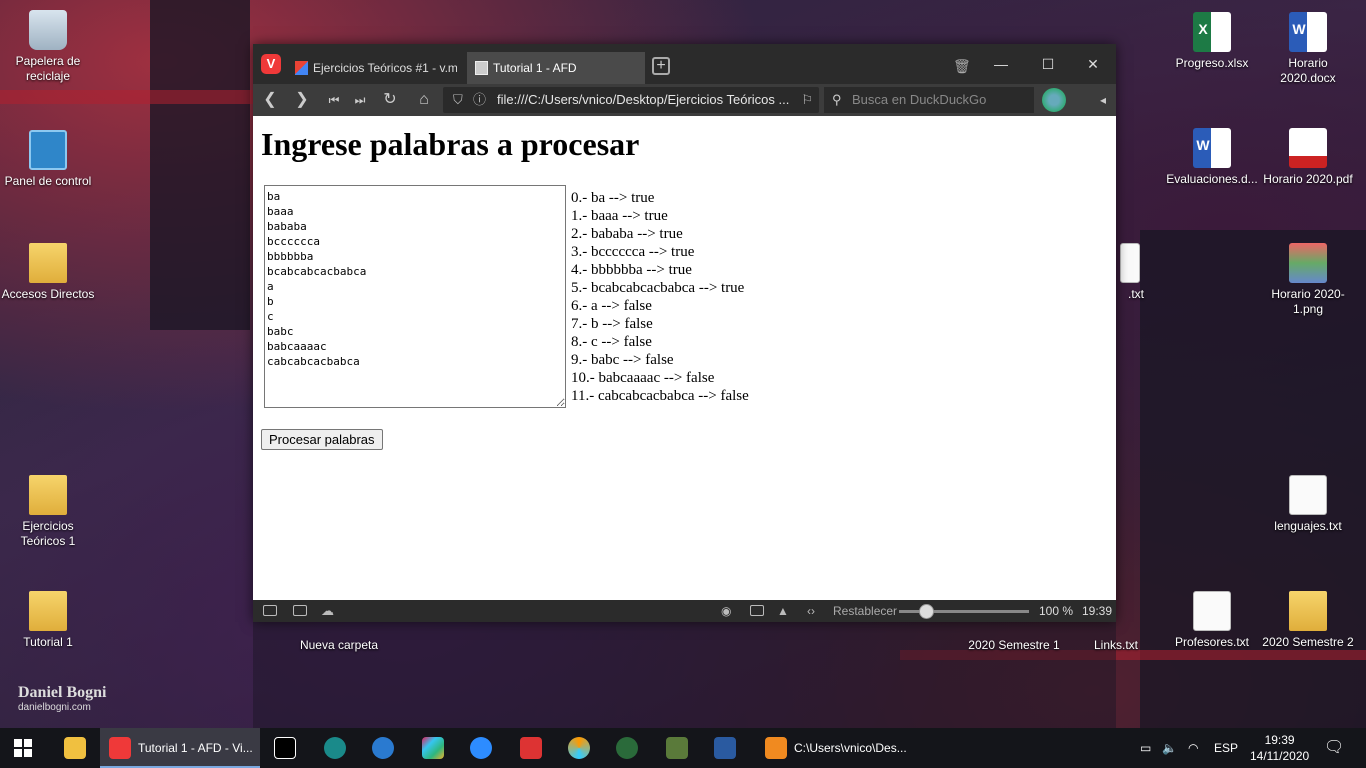 Image resolution: width=1366 pixels, height=768 pixels. I want to click on desktop-icon-label: Nueva carpeta, so click(339, 645).